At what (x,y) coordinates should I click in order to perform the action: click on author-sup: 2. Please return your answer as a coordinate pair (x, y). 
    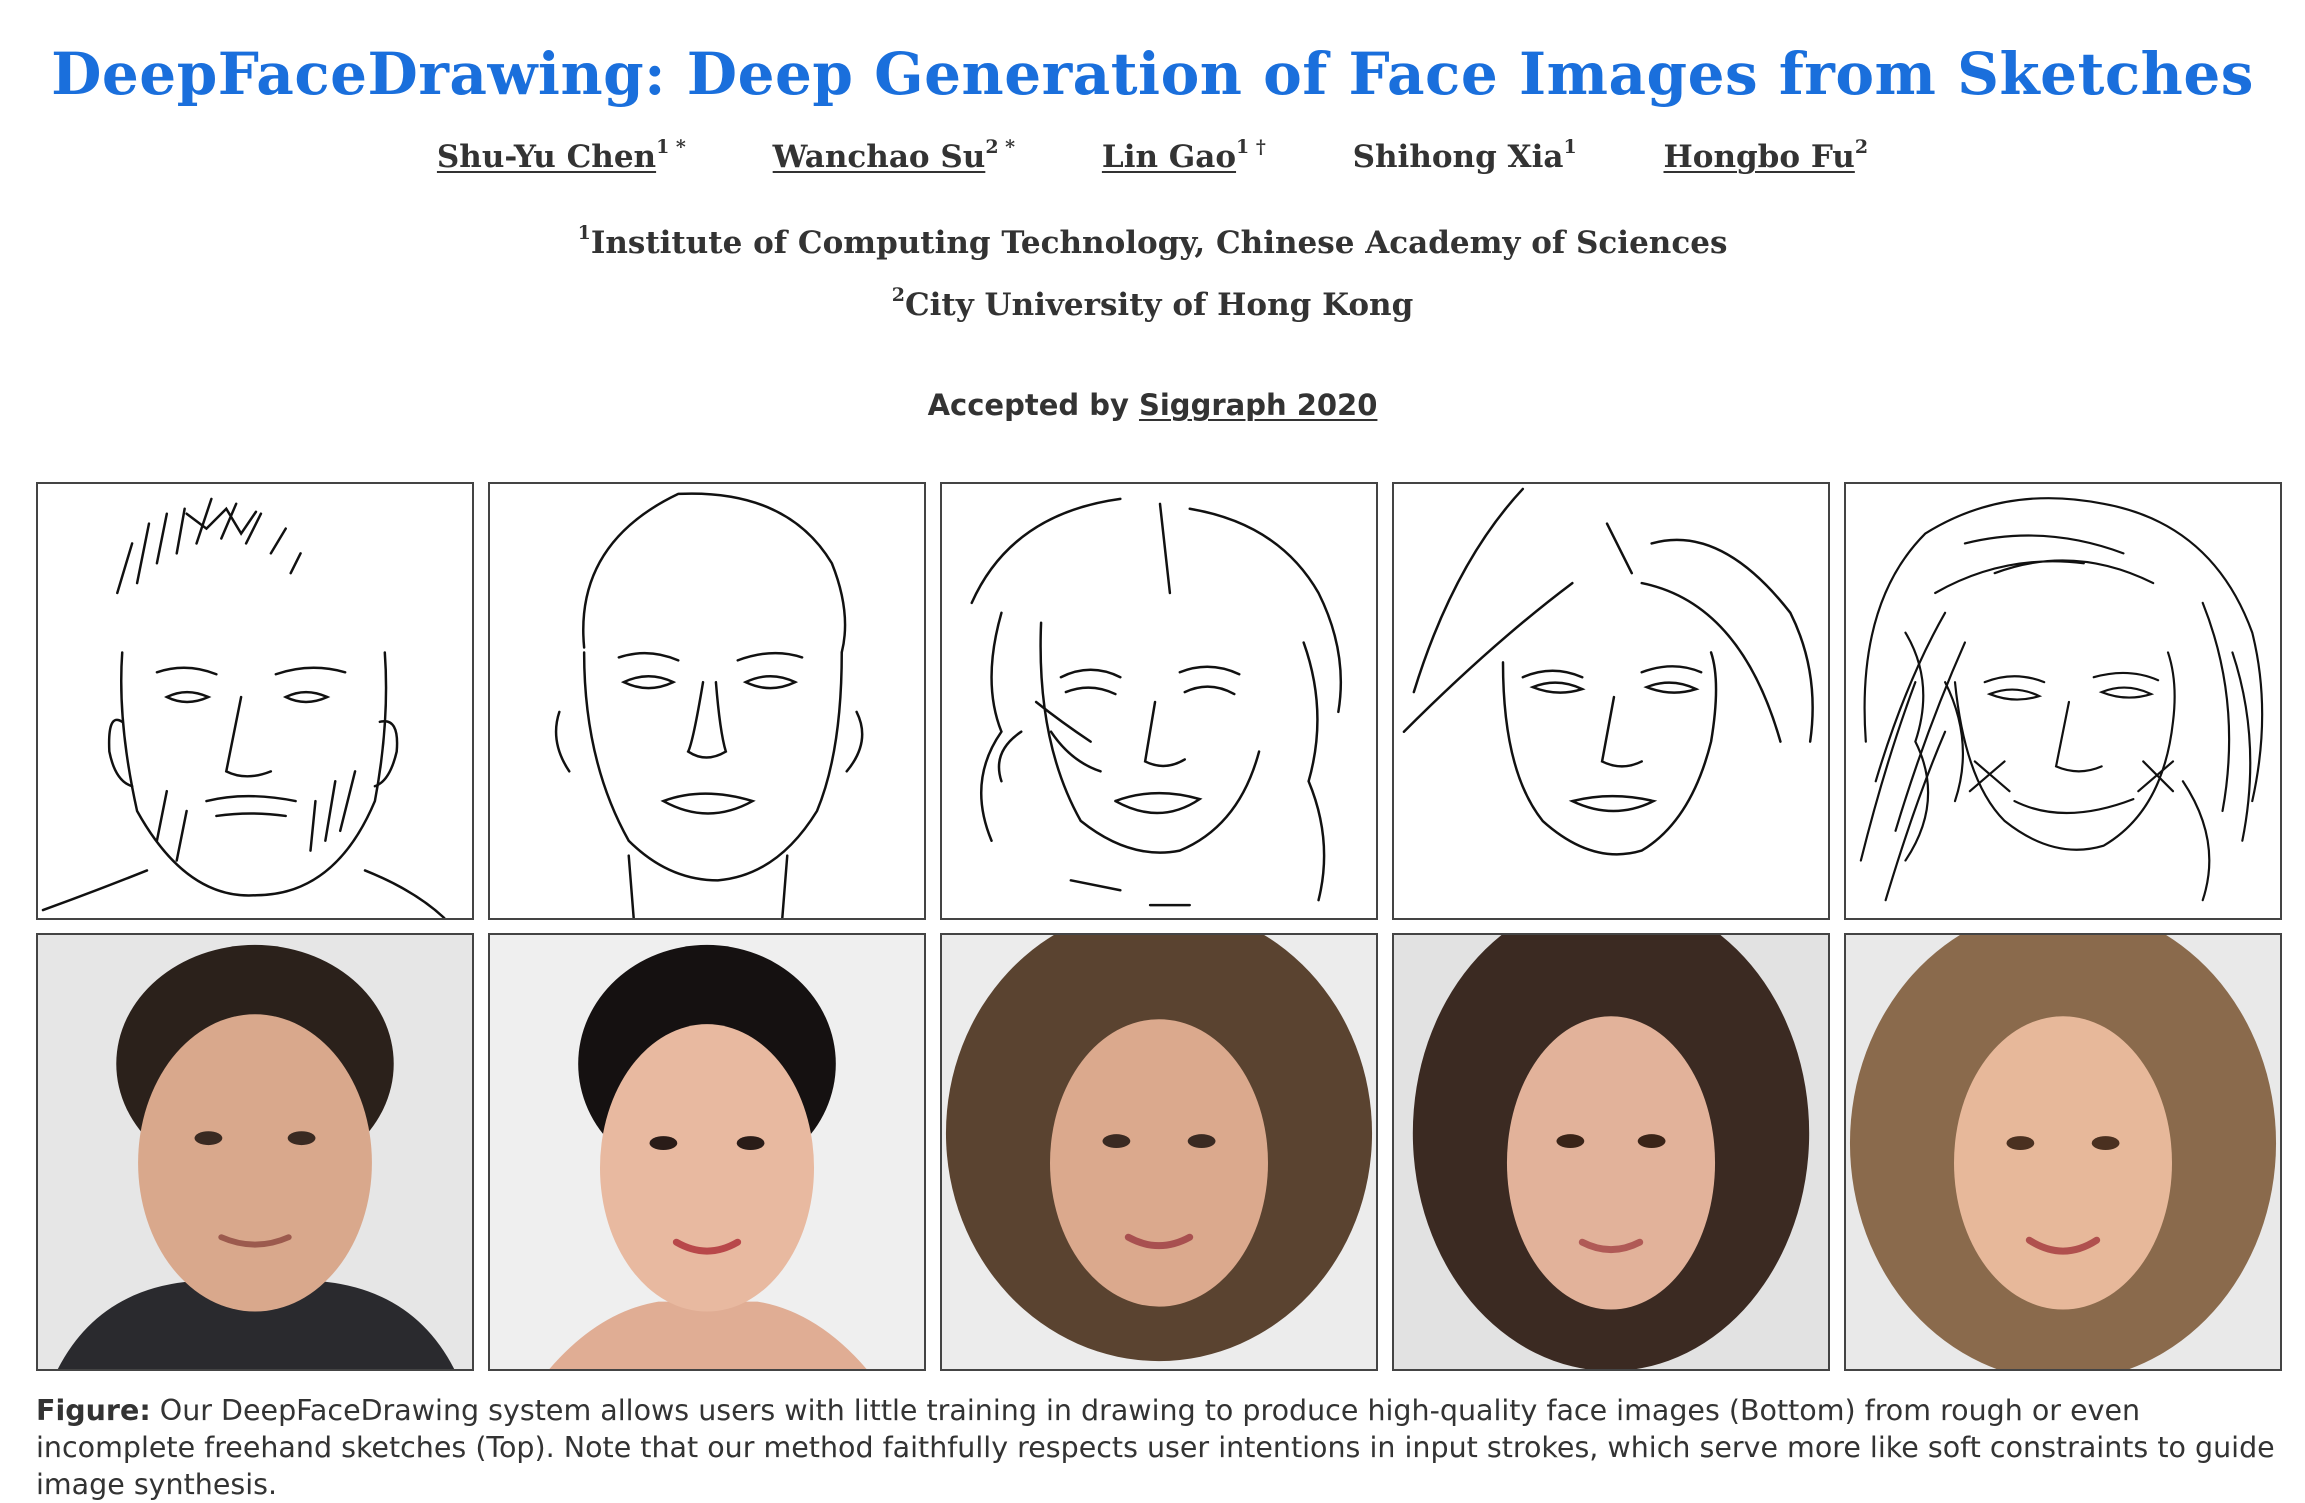
    Looking at the image, I should click on (1861, 147).